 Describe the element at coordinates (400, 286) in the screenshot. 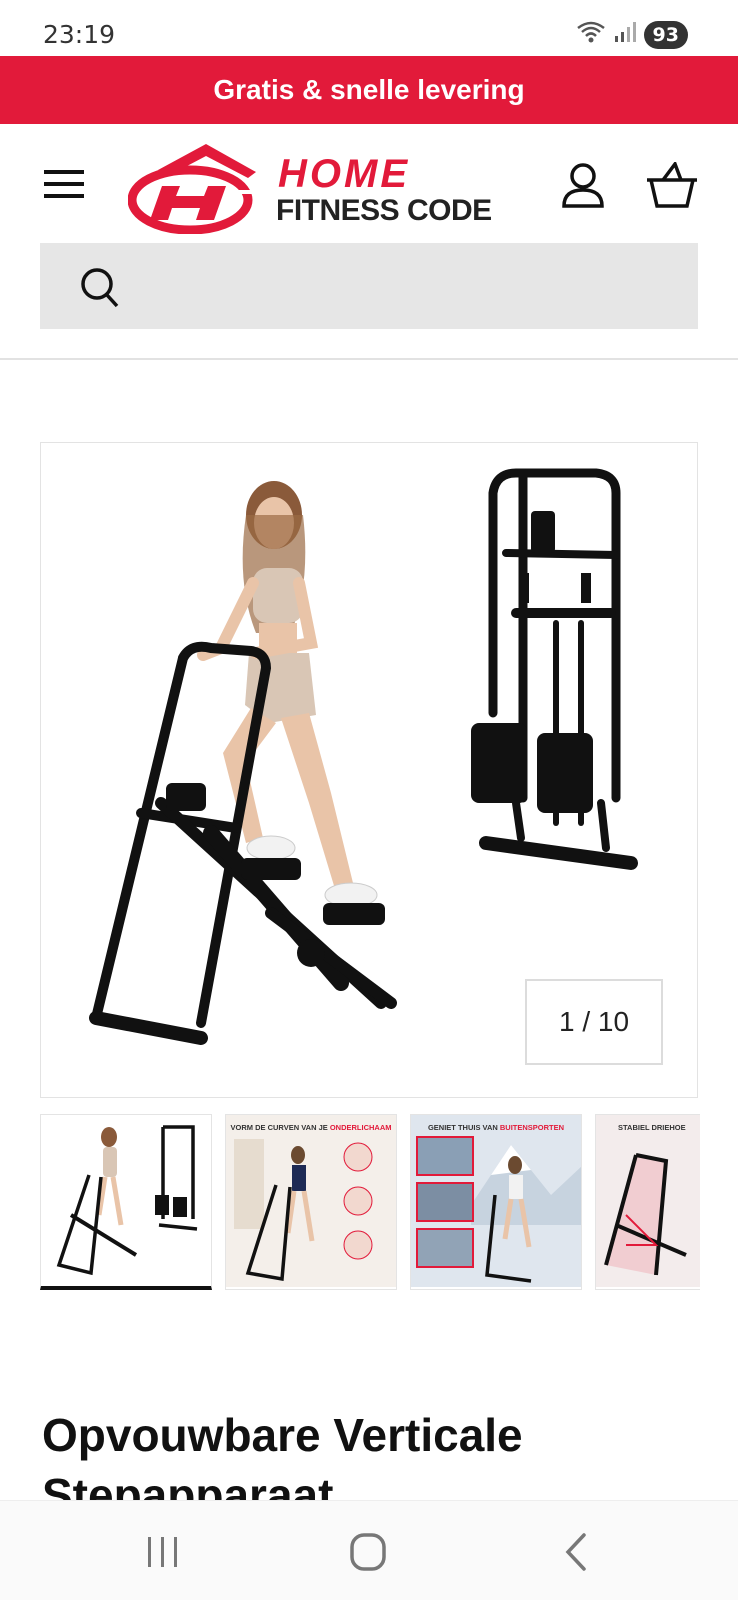

I see `search-input` at that location.